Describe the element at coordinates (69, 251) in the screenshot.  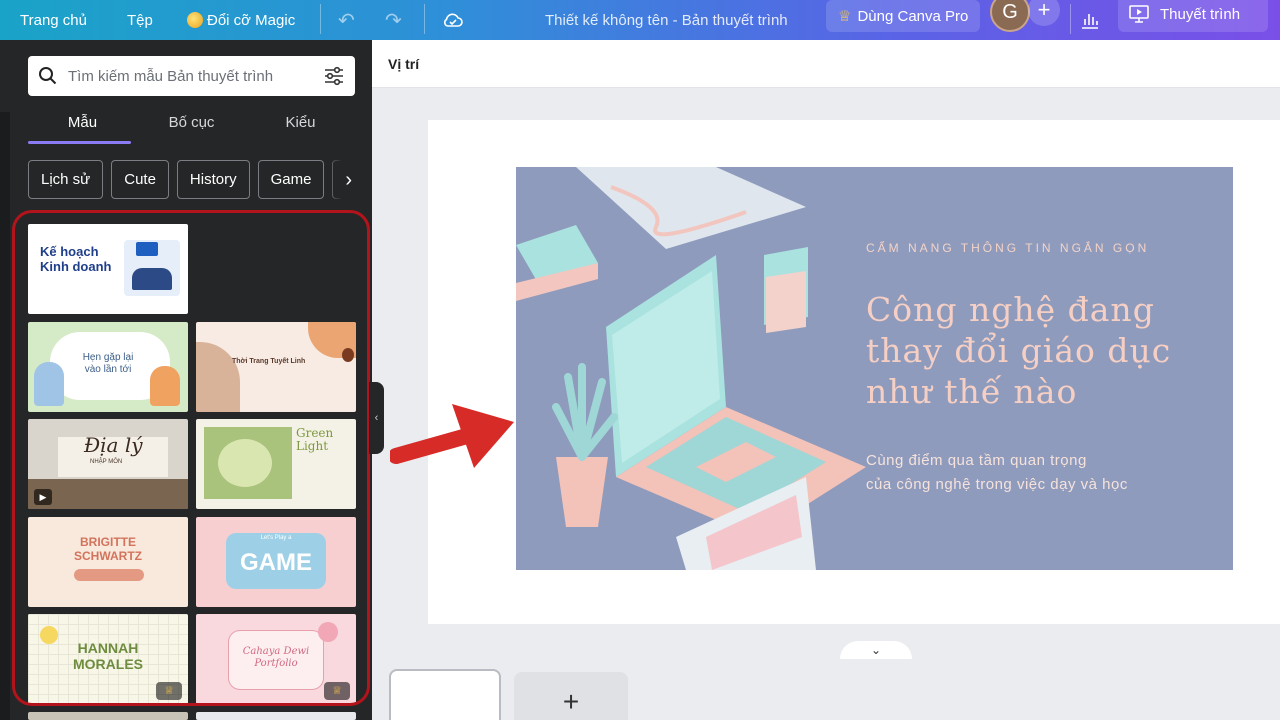
I see `template-title: Kế hoạch` at that location.